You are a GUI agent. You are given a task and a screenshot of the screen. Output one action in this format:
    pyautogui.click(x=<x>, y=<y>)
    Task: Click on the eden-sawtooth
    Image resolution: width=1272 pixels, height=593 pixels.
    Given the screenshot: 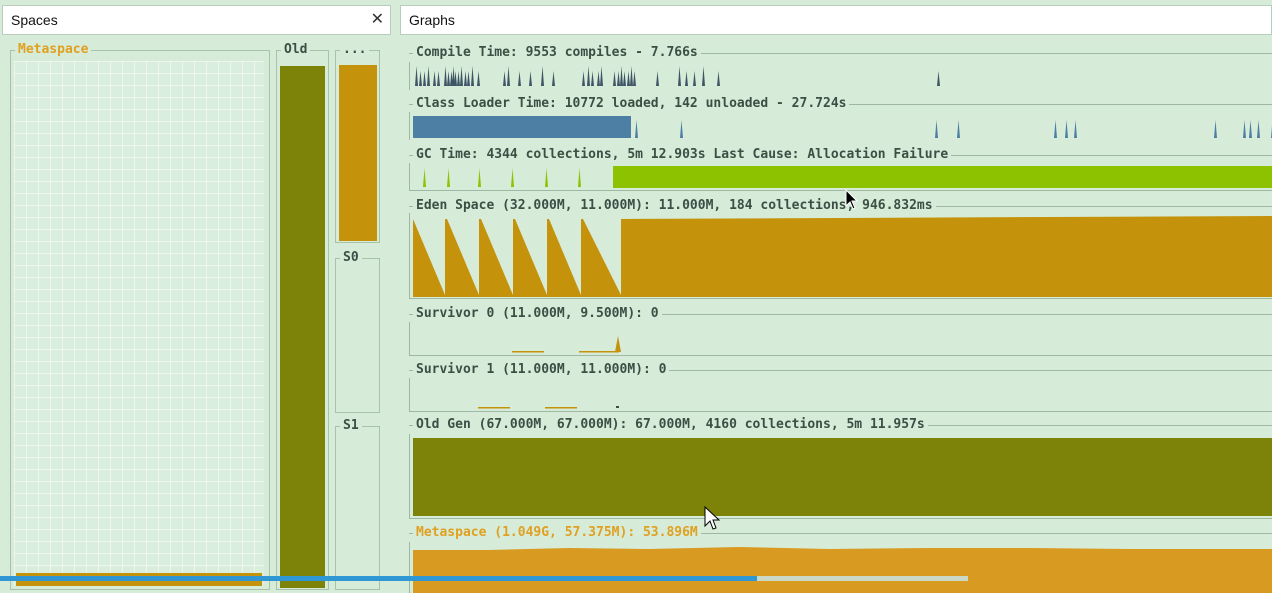 What is the action you would take?
    pyautogui.click(x=842, y=256)
    